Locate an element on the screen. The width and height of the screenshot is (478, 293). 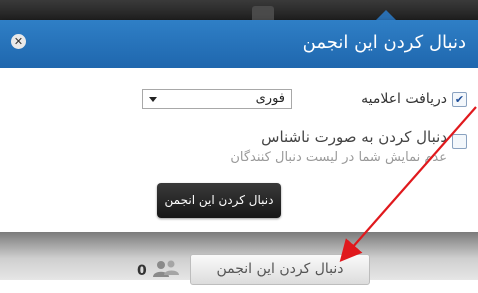
notify-label: دریافت اعلامیه is located at coordinates (404, 99).